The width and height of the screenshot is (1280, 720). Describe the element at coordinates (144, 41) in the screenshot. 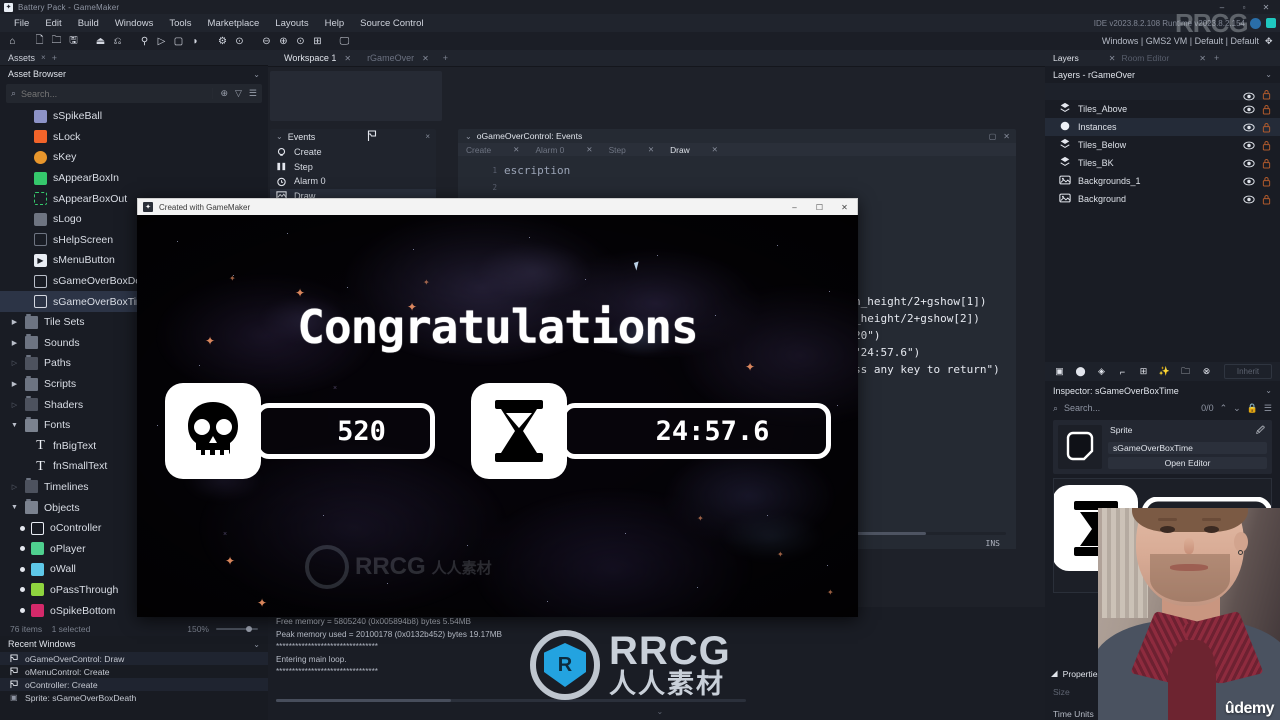

I see `debug-icon: ⚲` at that location.